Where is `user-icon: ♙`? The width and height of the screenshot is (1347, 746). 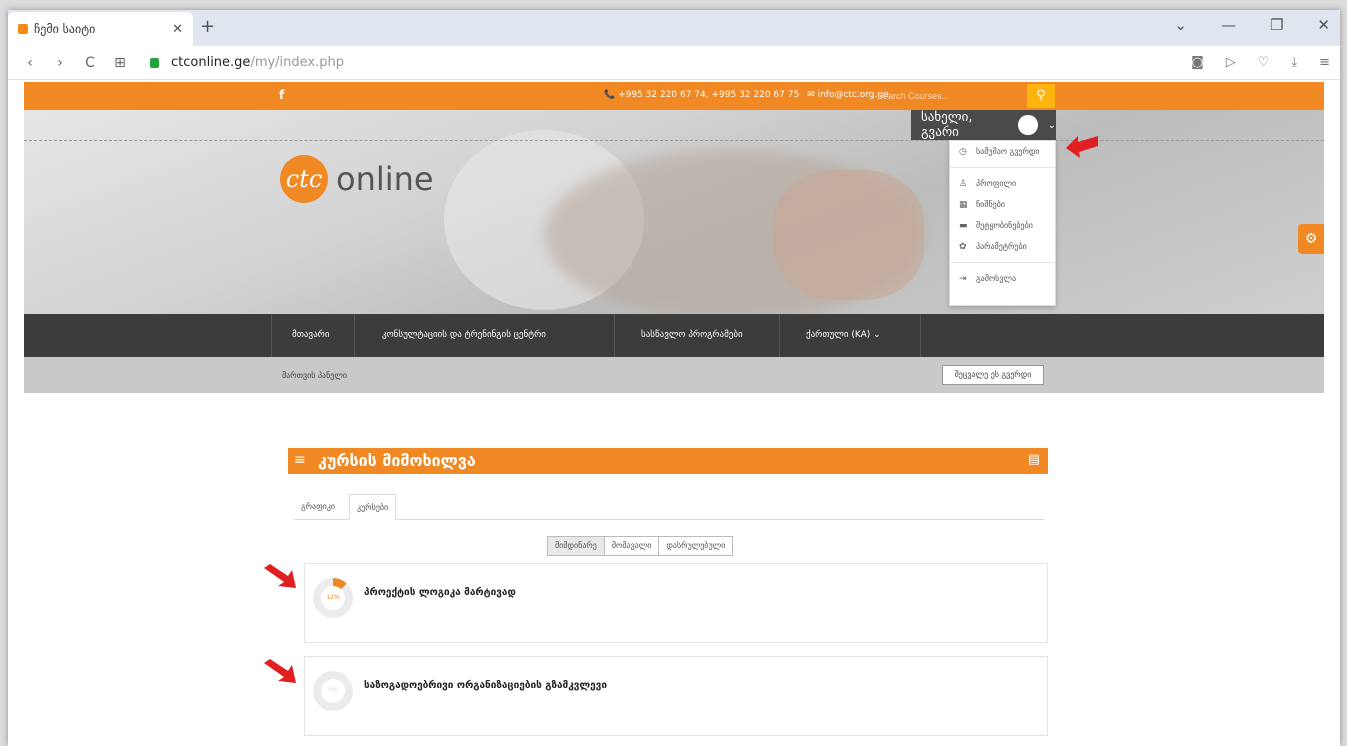
user-icon: ♙ is located at coordinates (963, 183).